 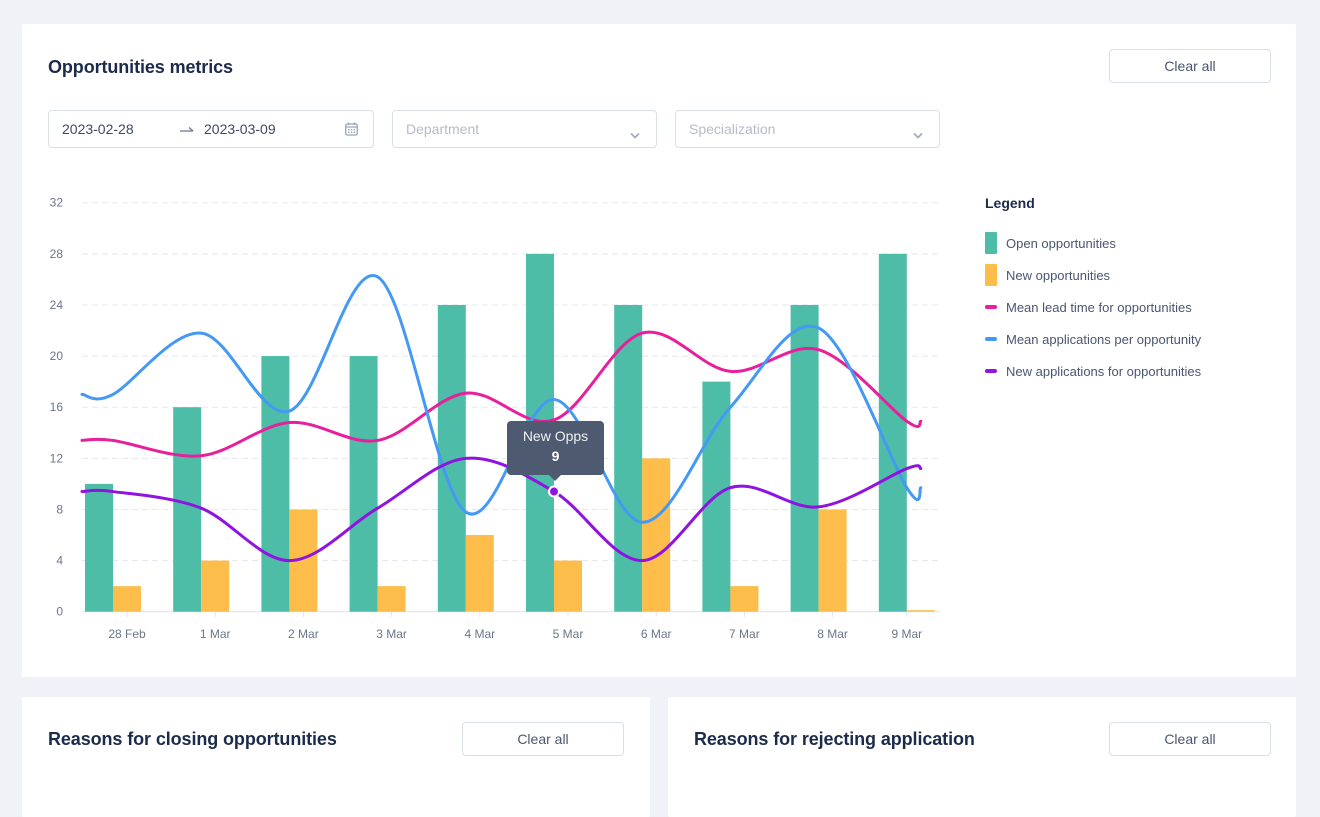 What do you see at coordinates (303, 634) in the screenshot?
I see `x-tick-label: 2 Mar` at bounding box center [303, 634].